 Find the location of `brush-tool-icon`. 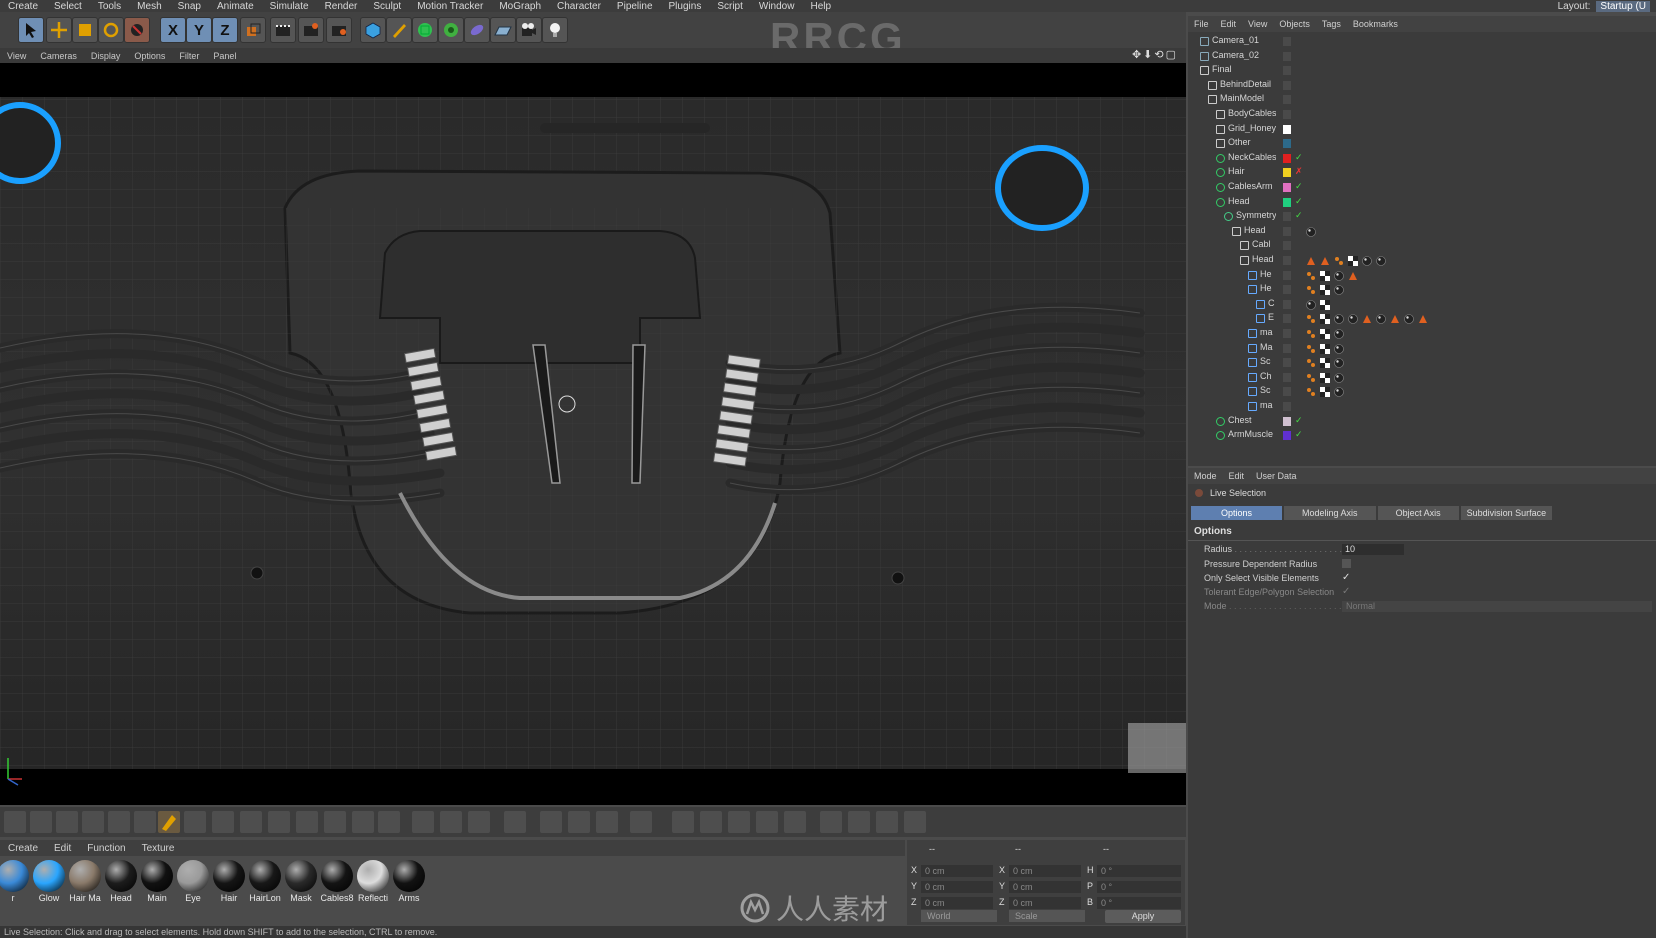

brush-tool-icon is located at coordinates (169, 822).